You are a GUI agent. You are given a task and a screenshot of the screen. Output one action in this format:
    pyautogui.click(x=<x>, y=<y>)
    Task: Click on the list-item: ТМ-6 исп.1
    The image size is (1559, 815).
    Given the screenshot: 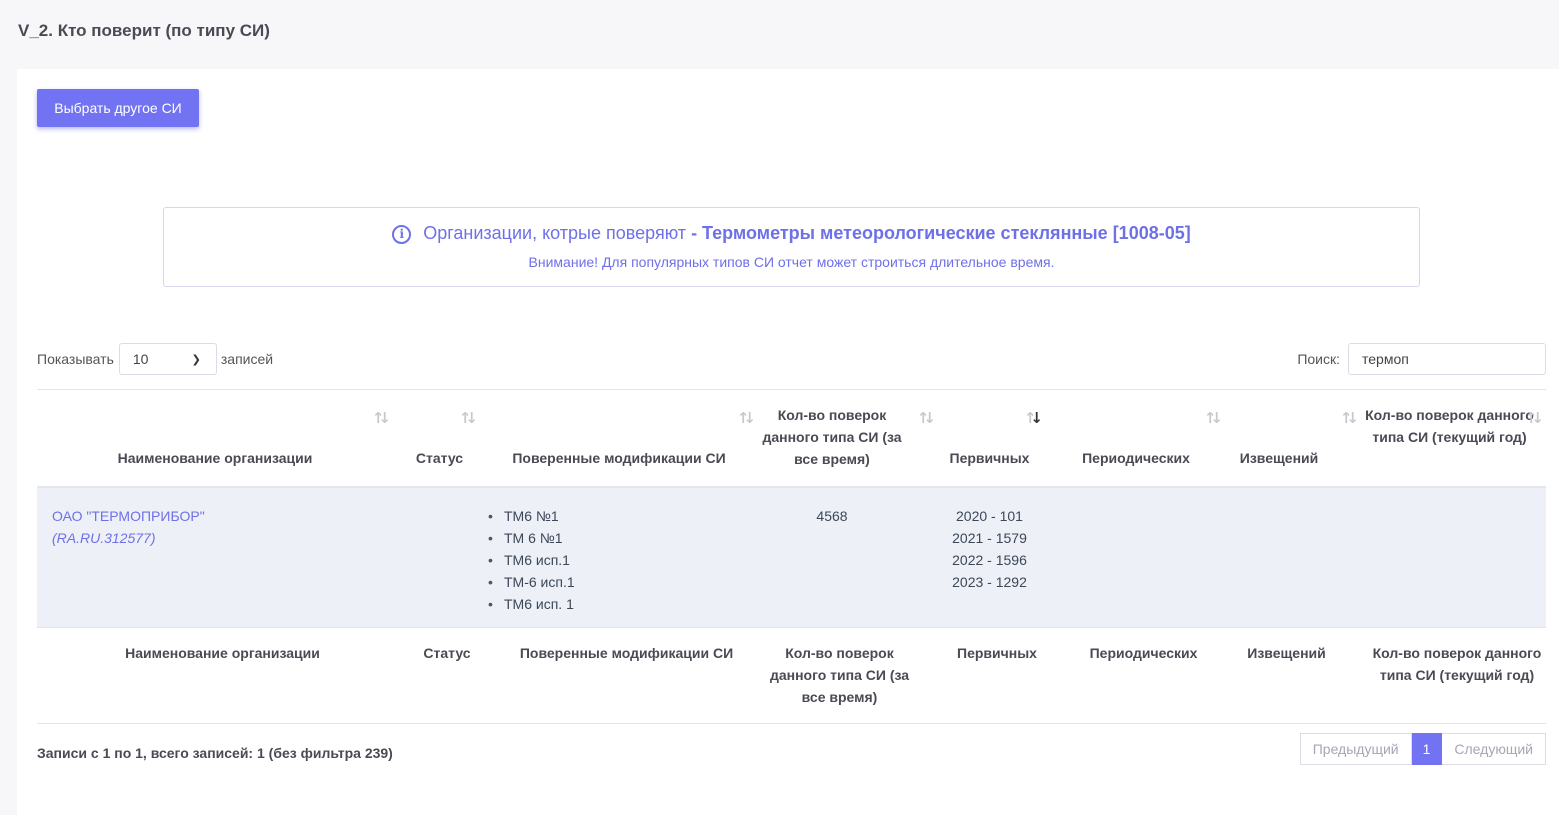 What is the action you would take?
    pyautogui.click(x=619, y=582)
    